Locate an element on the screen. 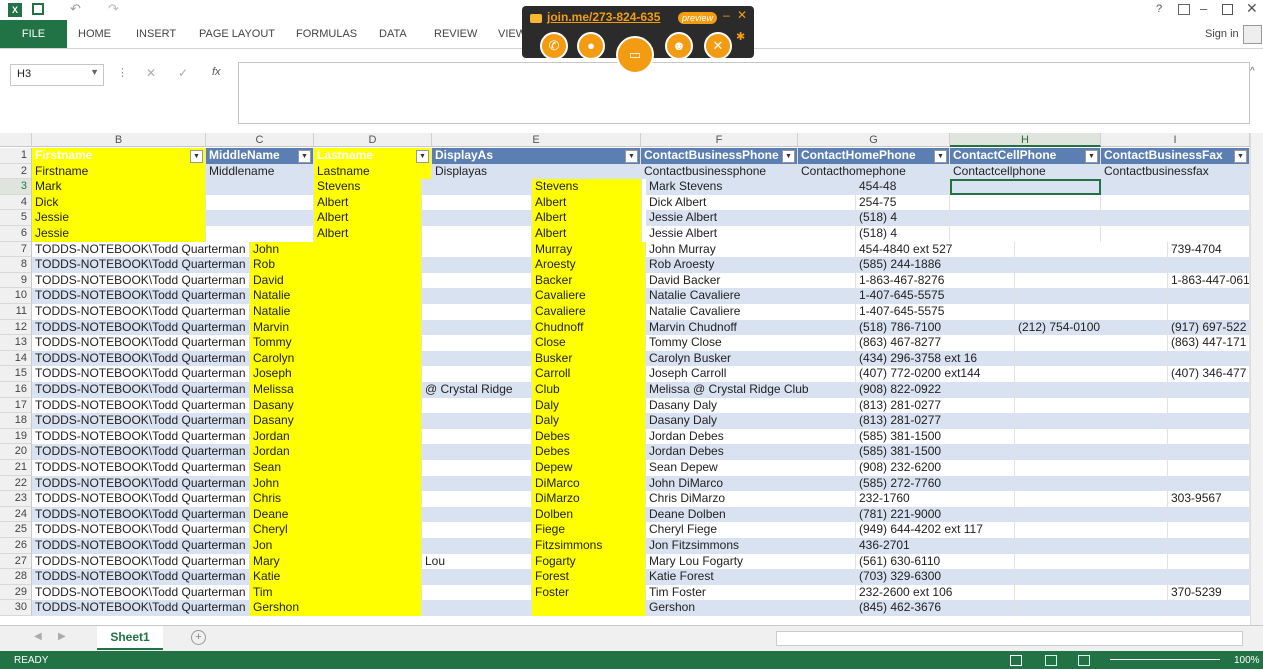  joinme-minimize-icon: – is located at coordinates (726, 15).